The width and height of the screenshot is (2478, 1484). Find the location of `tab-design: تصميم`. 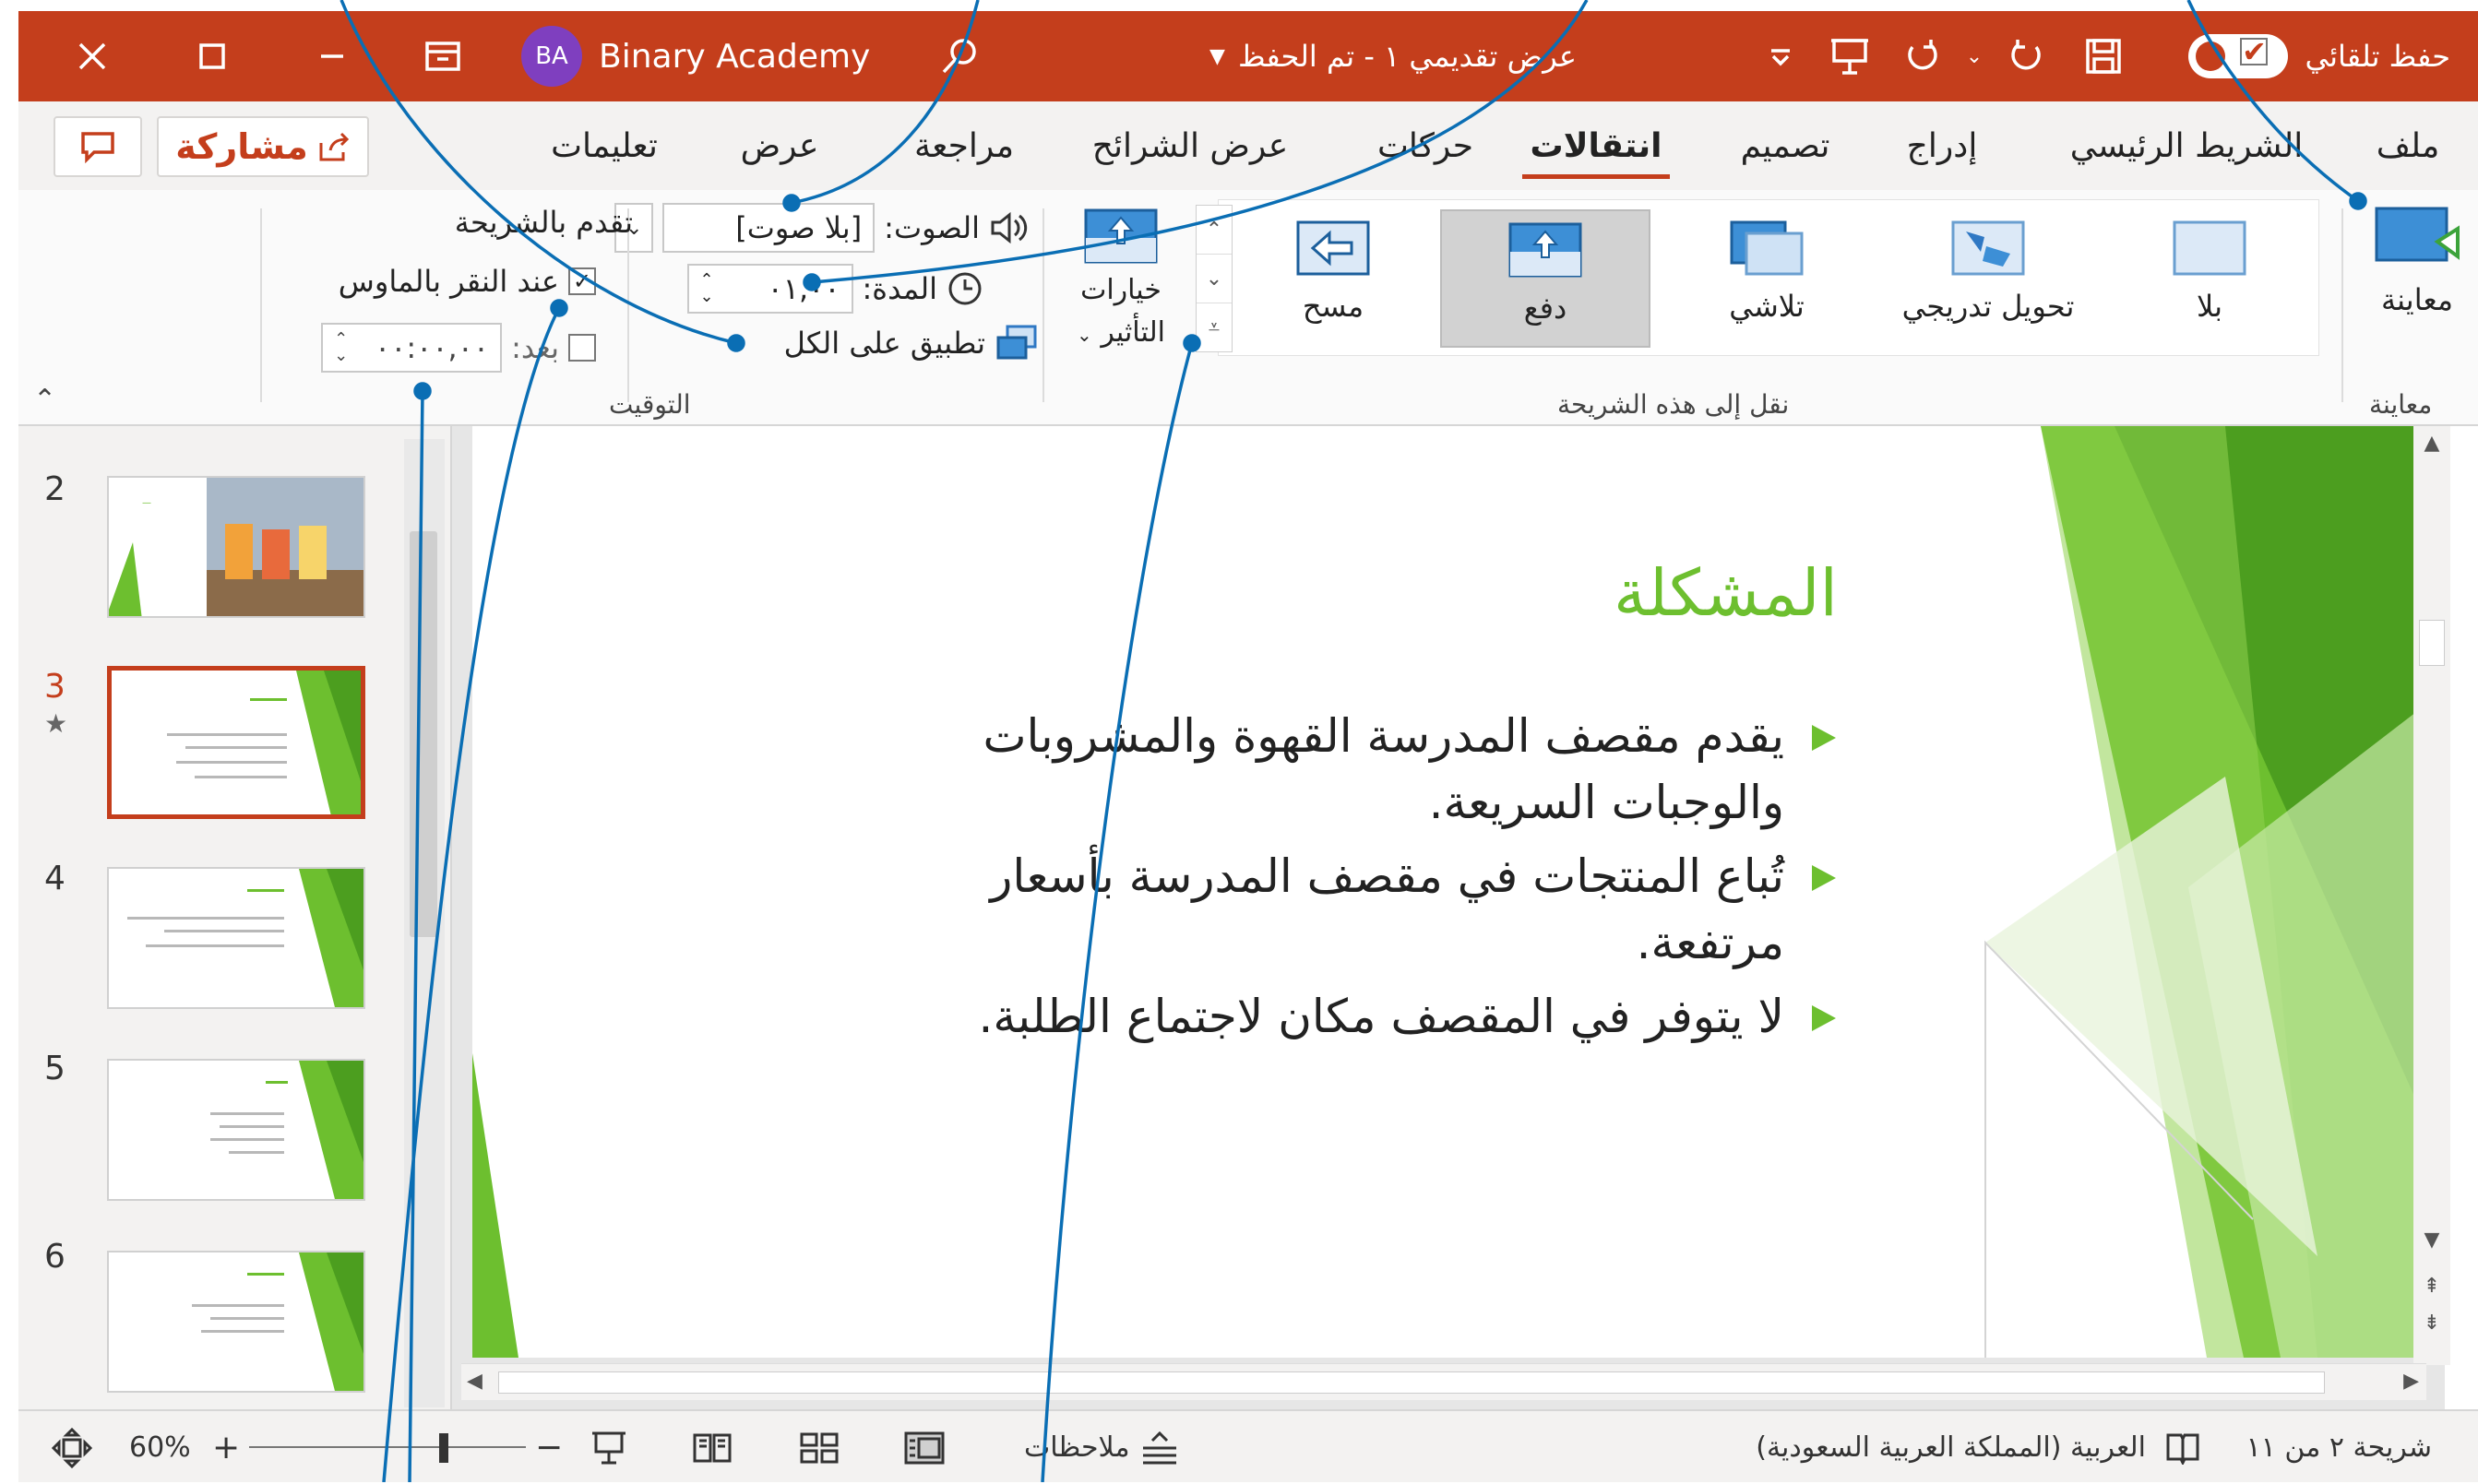

tab-design: تصميم is located at coordinates (1785, 145).